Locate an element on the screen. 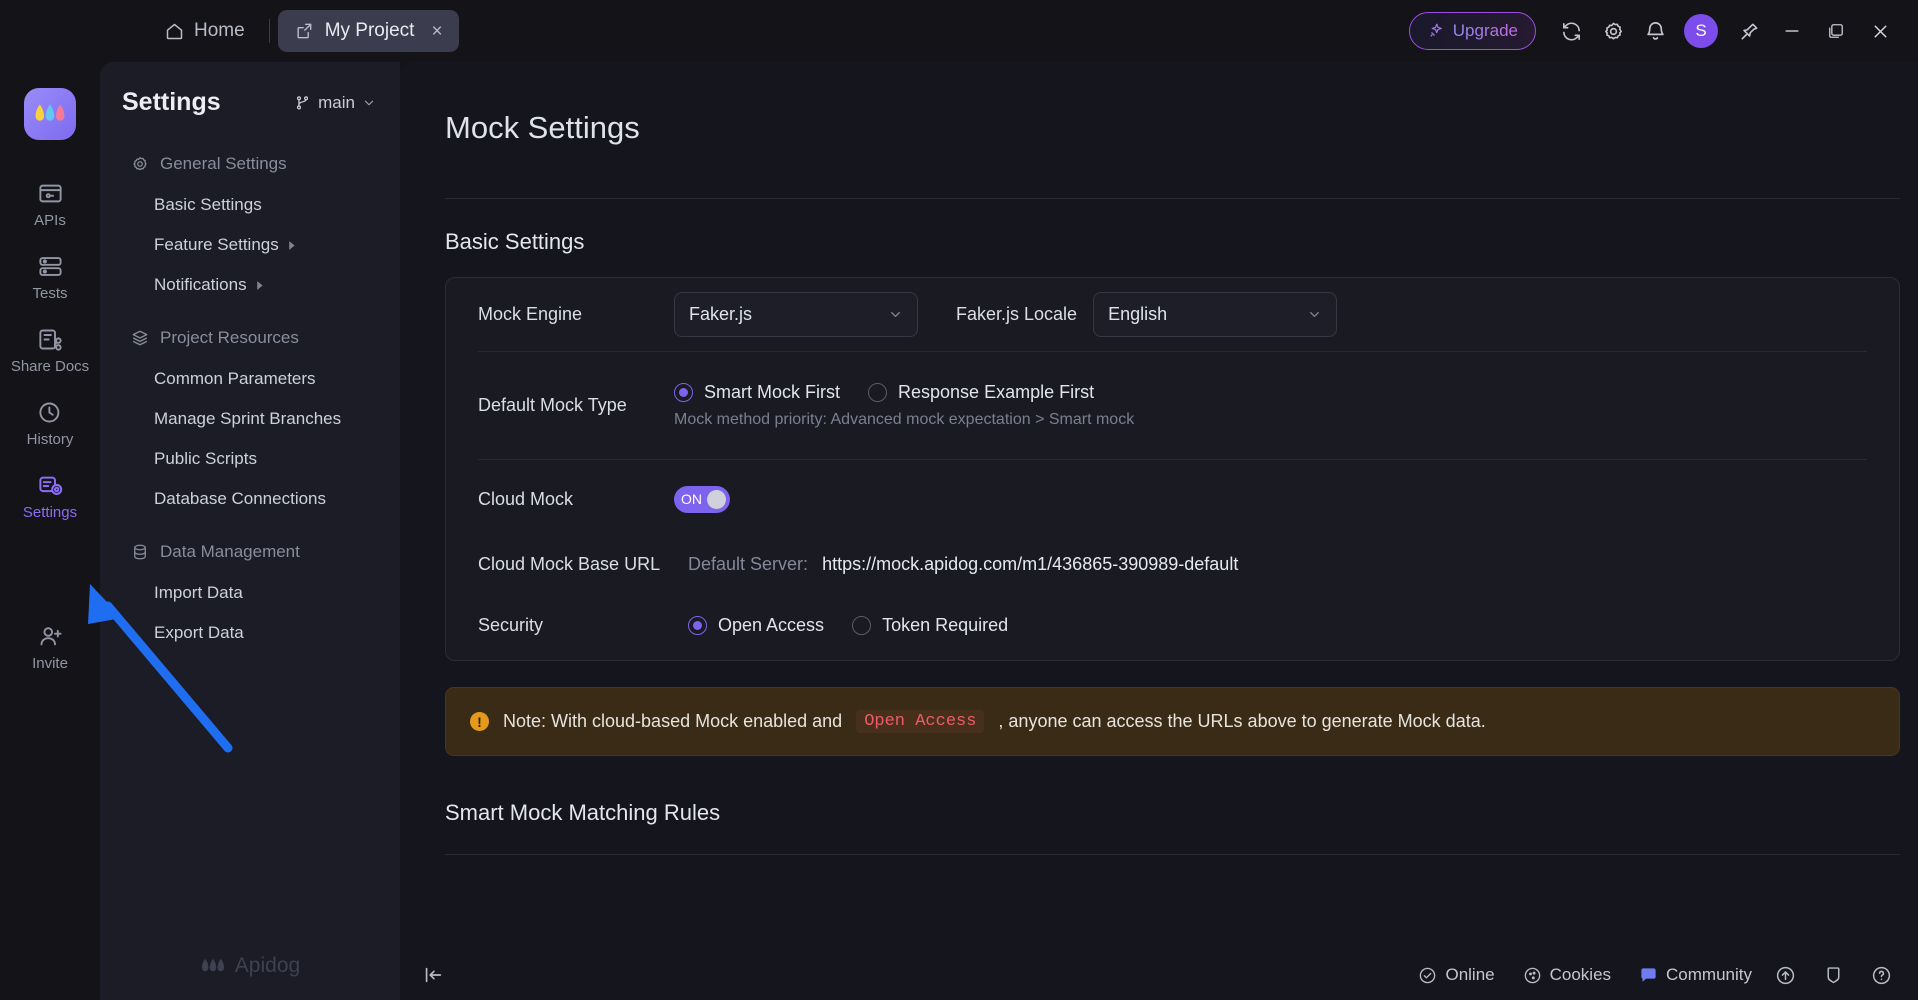  toggle-knob is located at coordinates (716, 499).